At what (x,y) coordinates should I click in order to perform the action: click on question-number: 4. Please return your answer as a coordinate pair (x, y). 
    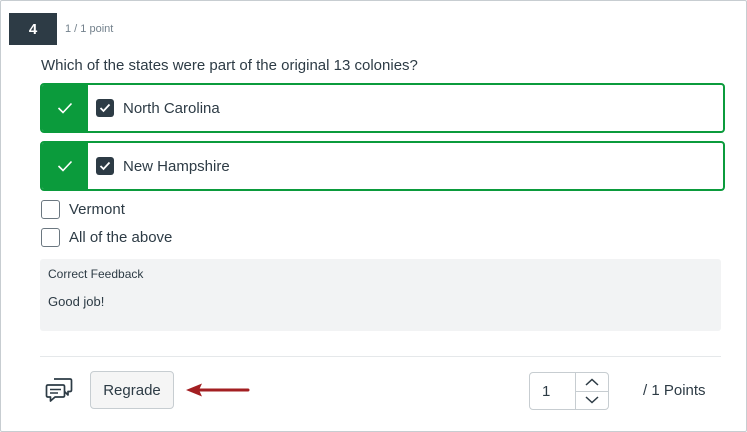
    Looking at the image, I should click on (33, 29).